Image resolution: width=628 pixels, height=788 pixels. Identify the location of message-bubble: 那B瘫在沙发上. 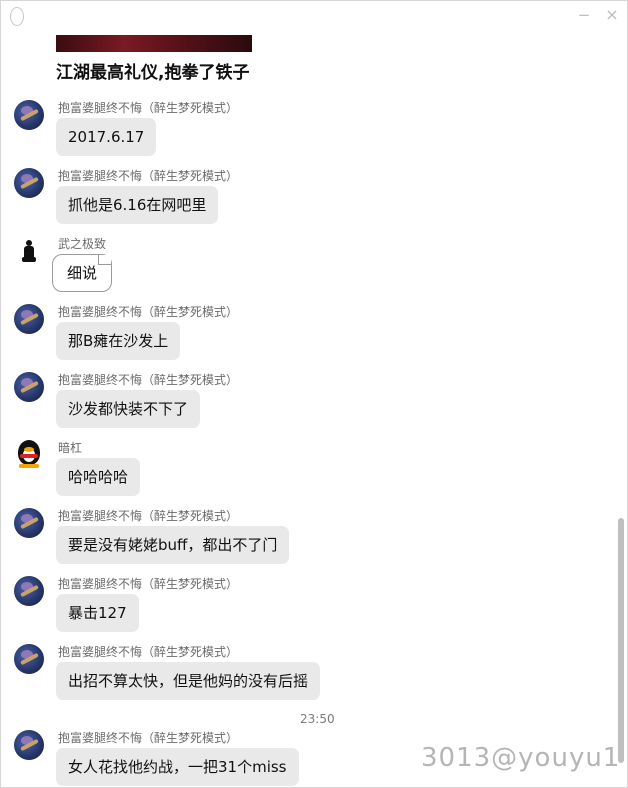
(118, 341).